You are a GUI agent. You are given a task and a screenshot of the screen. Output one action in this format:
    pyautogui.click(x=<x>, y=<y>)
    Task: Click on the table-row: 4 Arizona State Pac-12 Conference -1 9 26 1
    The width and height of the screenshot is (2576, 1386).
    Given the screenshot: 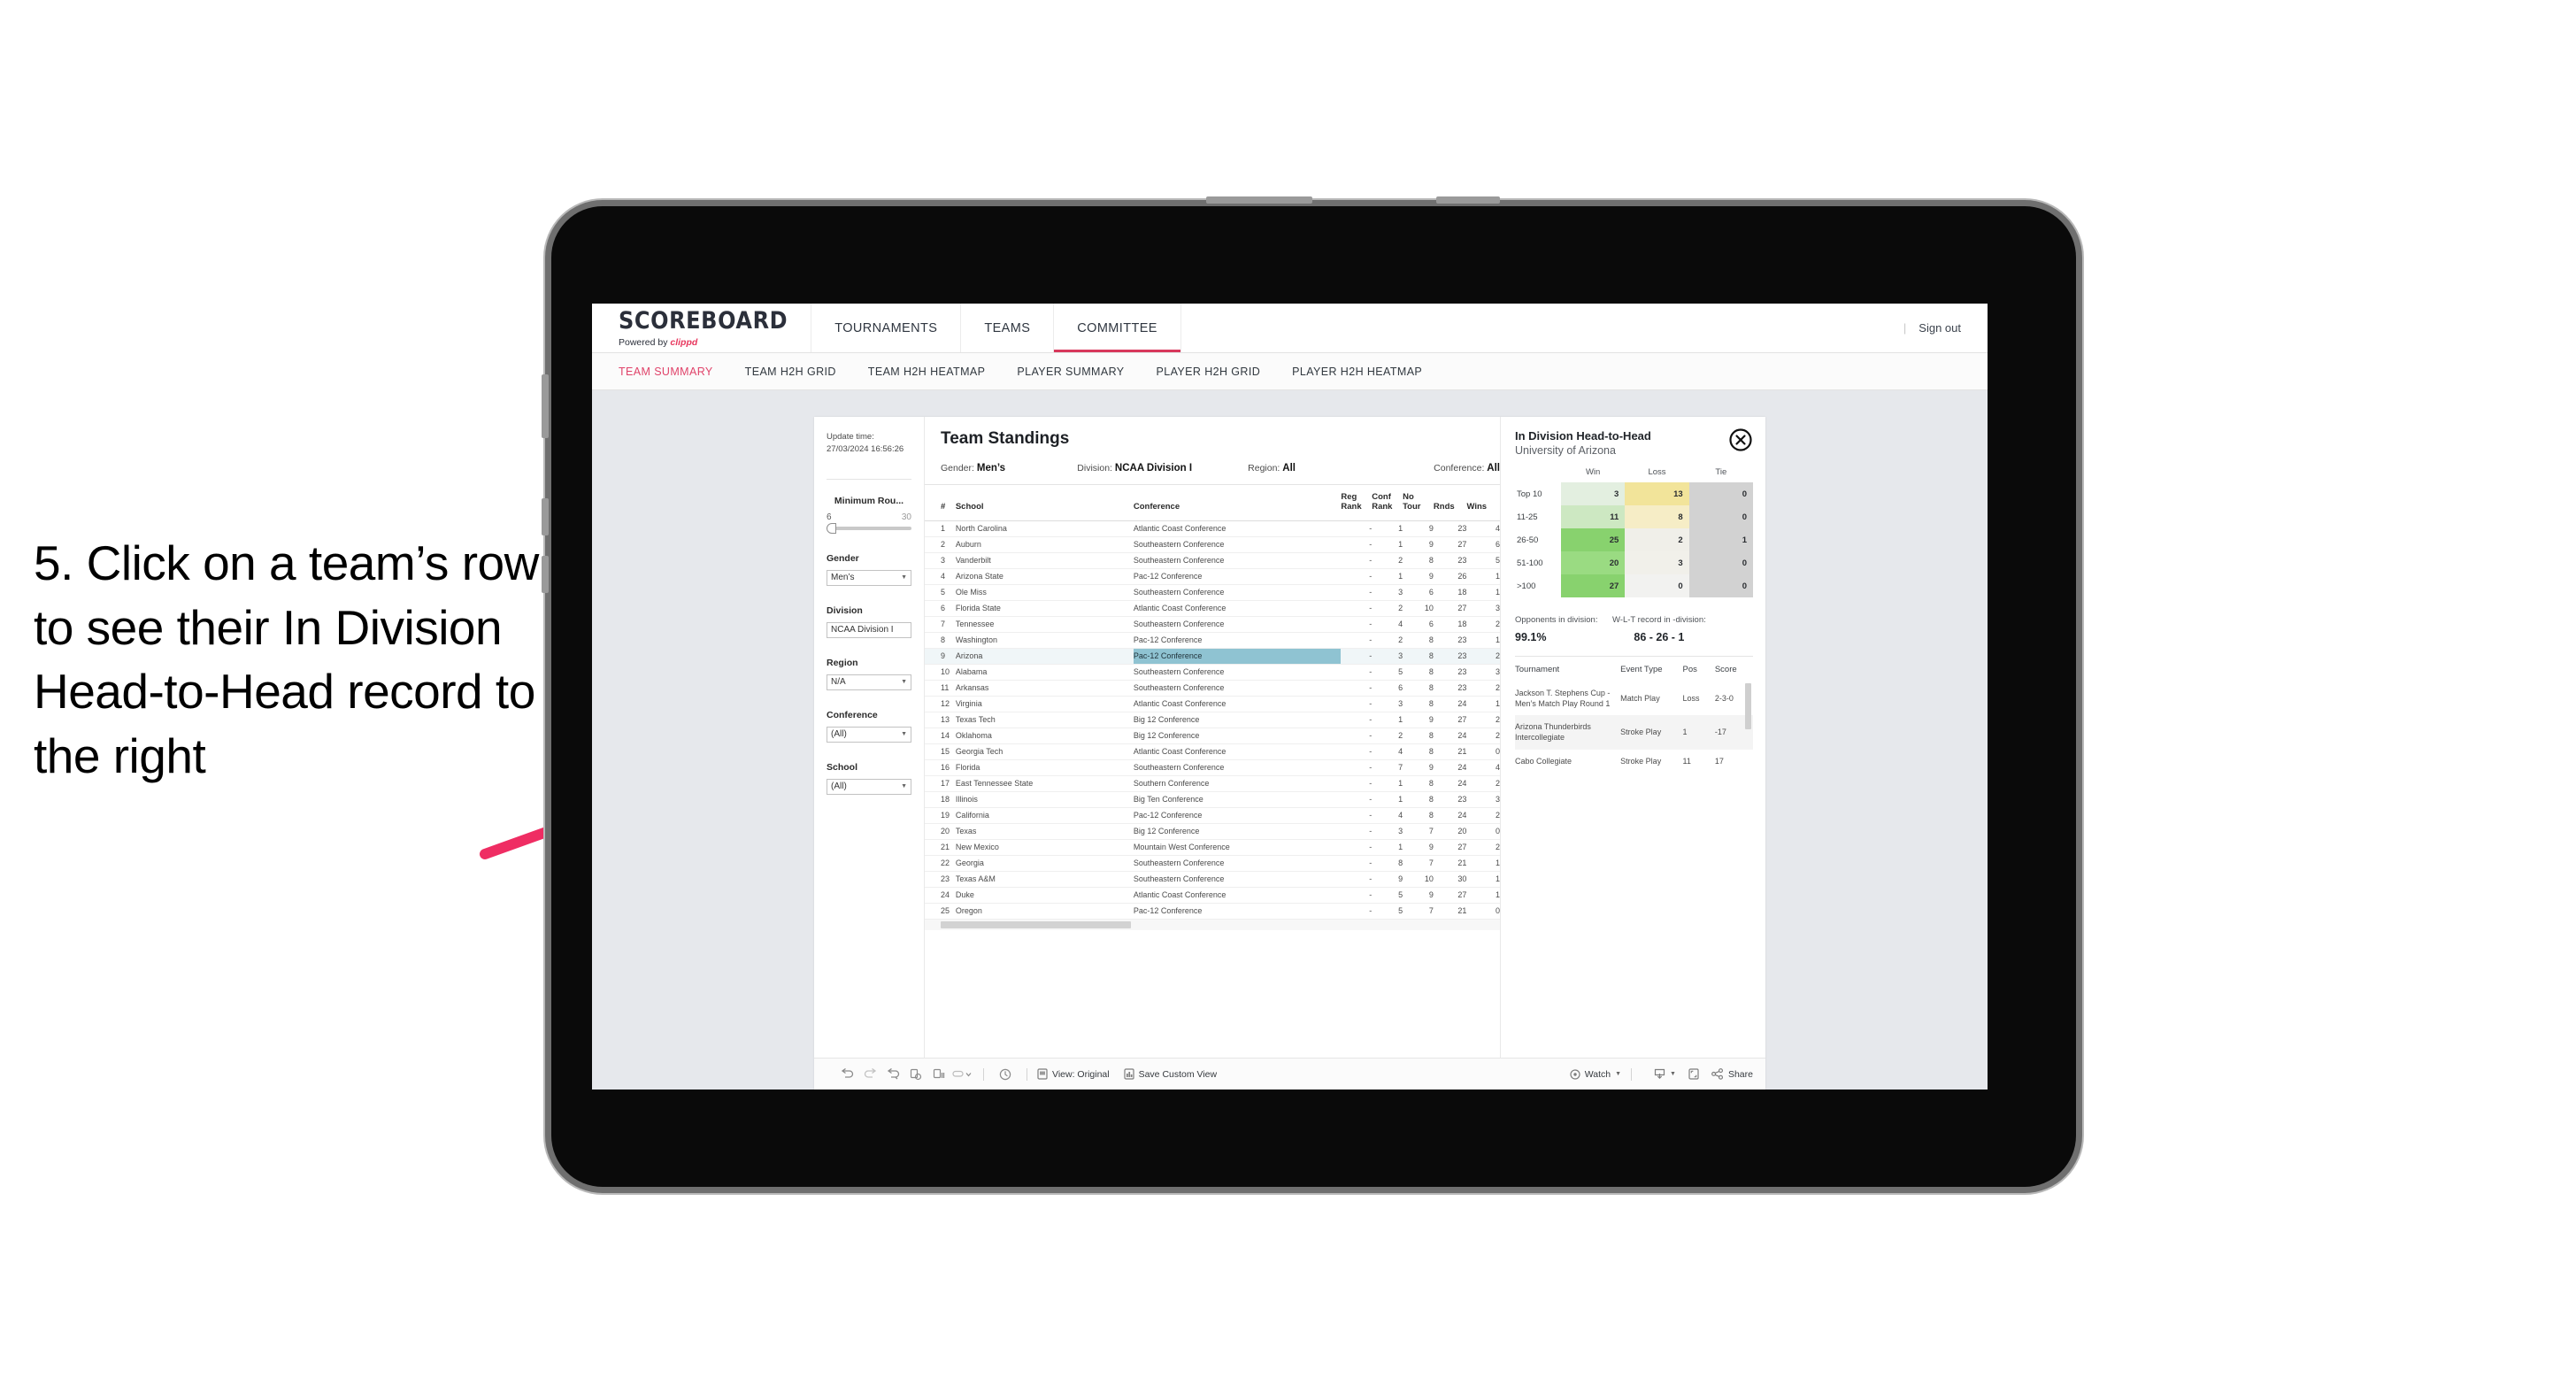 What is the action you would take?
    pyautogui.click(x=1212, y=576)
    